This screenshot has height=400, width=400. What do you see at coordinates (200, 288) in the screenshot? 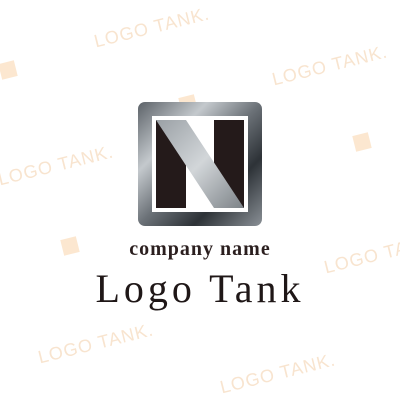
I see `brand-name: Logo Tank` at bounding box center [200, 288].